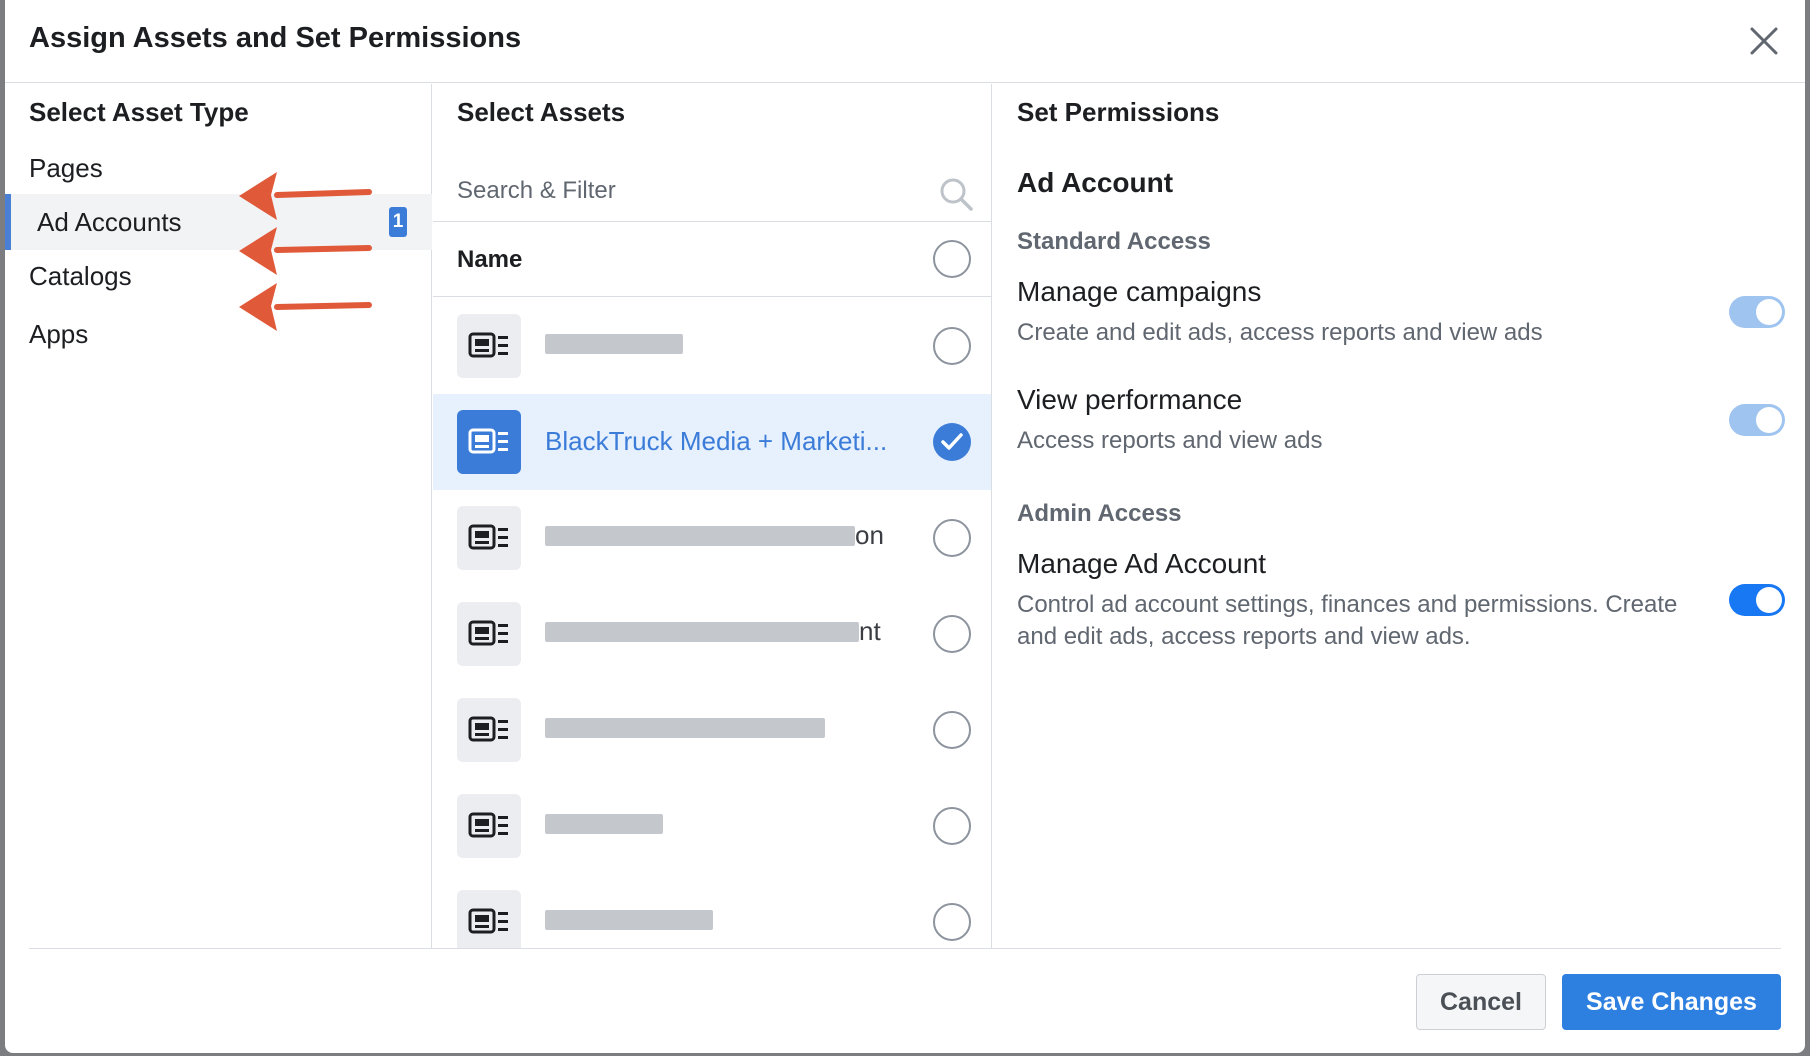 This screenshot has height=1056, width=1810. I want to click on close-icon, so click(1764, 41).